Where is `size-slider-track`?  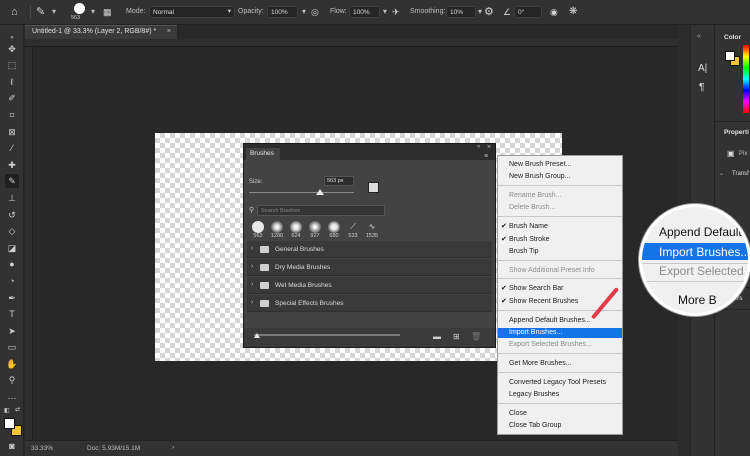 size-slider-track is located at coordinates (301, 192).